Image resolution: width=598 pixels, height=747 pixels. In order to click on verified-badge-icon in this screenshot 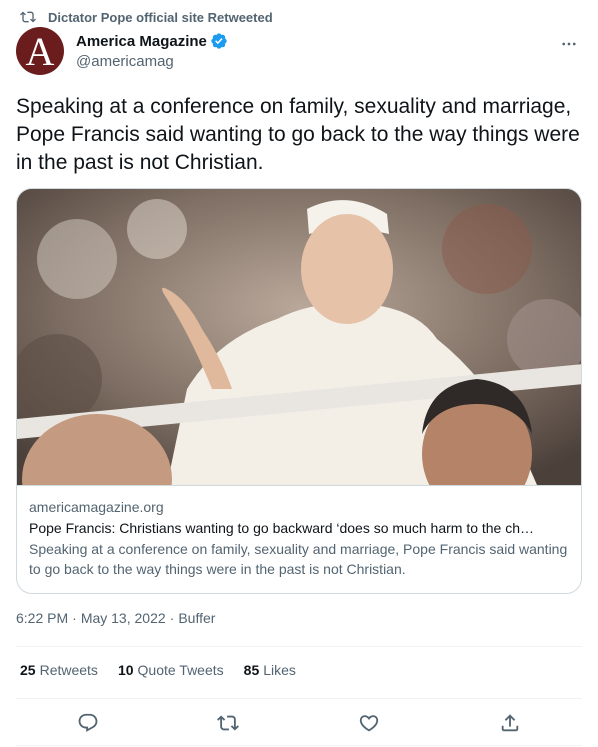, I will do `click(219, 41)`.